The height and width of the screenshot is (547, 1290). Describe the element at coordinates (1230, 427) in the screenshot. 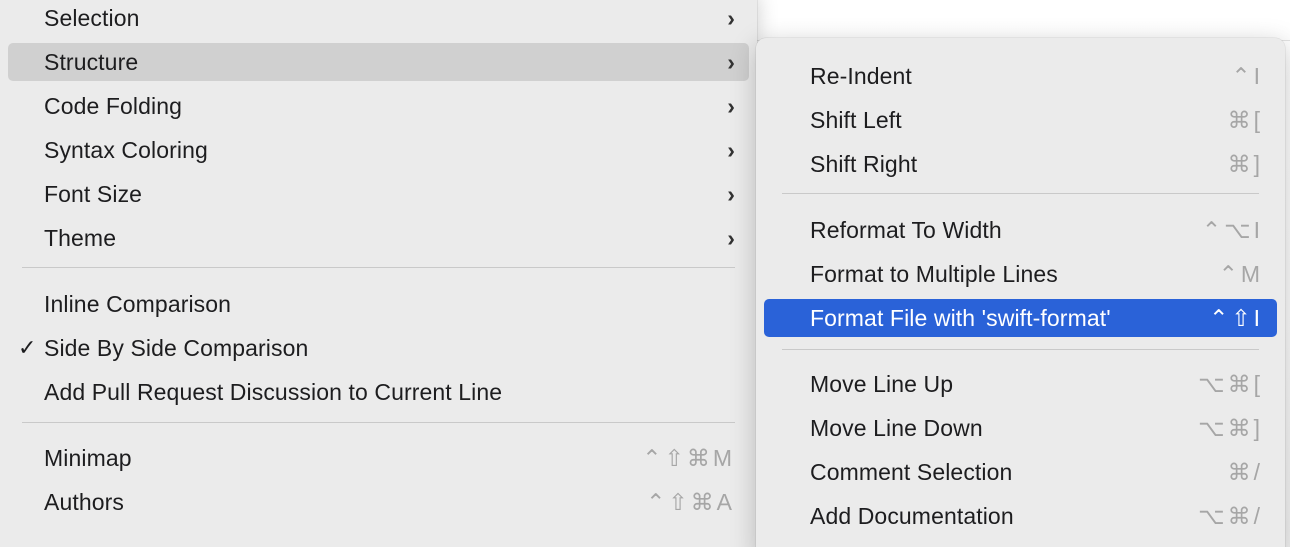

I see `structure-submenu-item-shortcut: ⌥⌘]` at that location.